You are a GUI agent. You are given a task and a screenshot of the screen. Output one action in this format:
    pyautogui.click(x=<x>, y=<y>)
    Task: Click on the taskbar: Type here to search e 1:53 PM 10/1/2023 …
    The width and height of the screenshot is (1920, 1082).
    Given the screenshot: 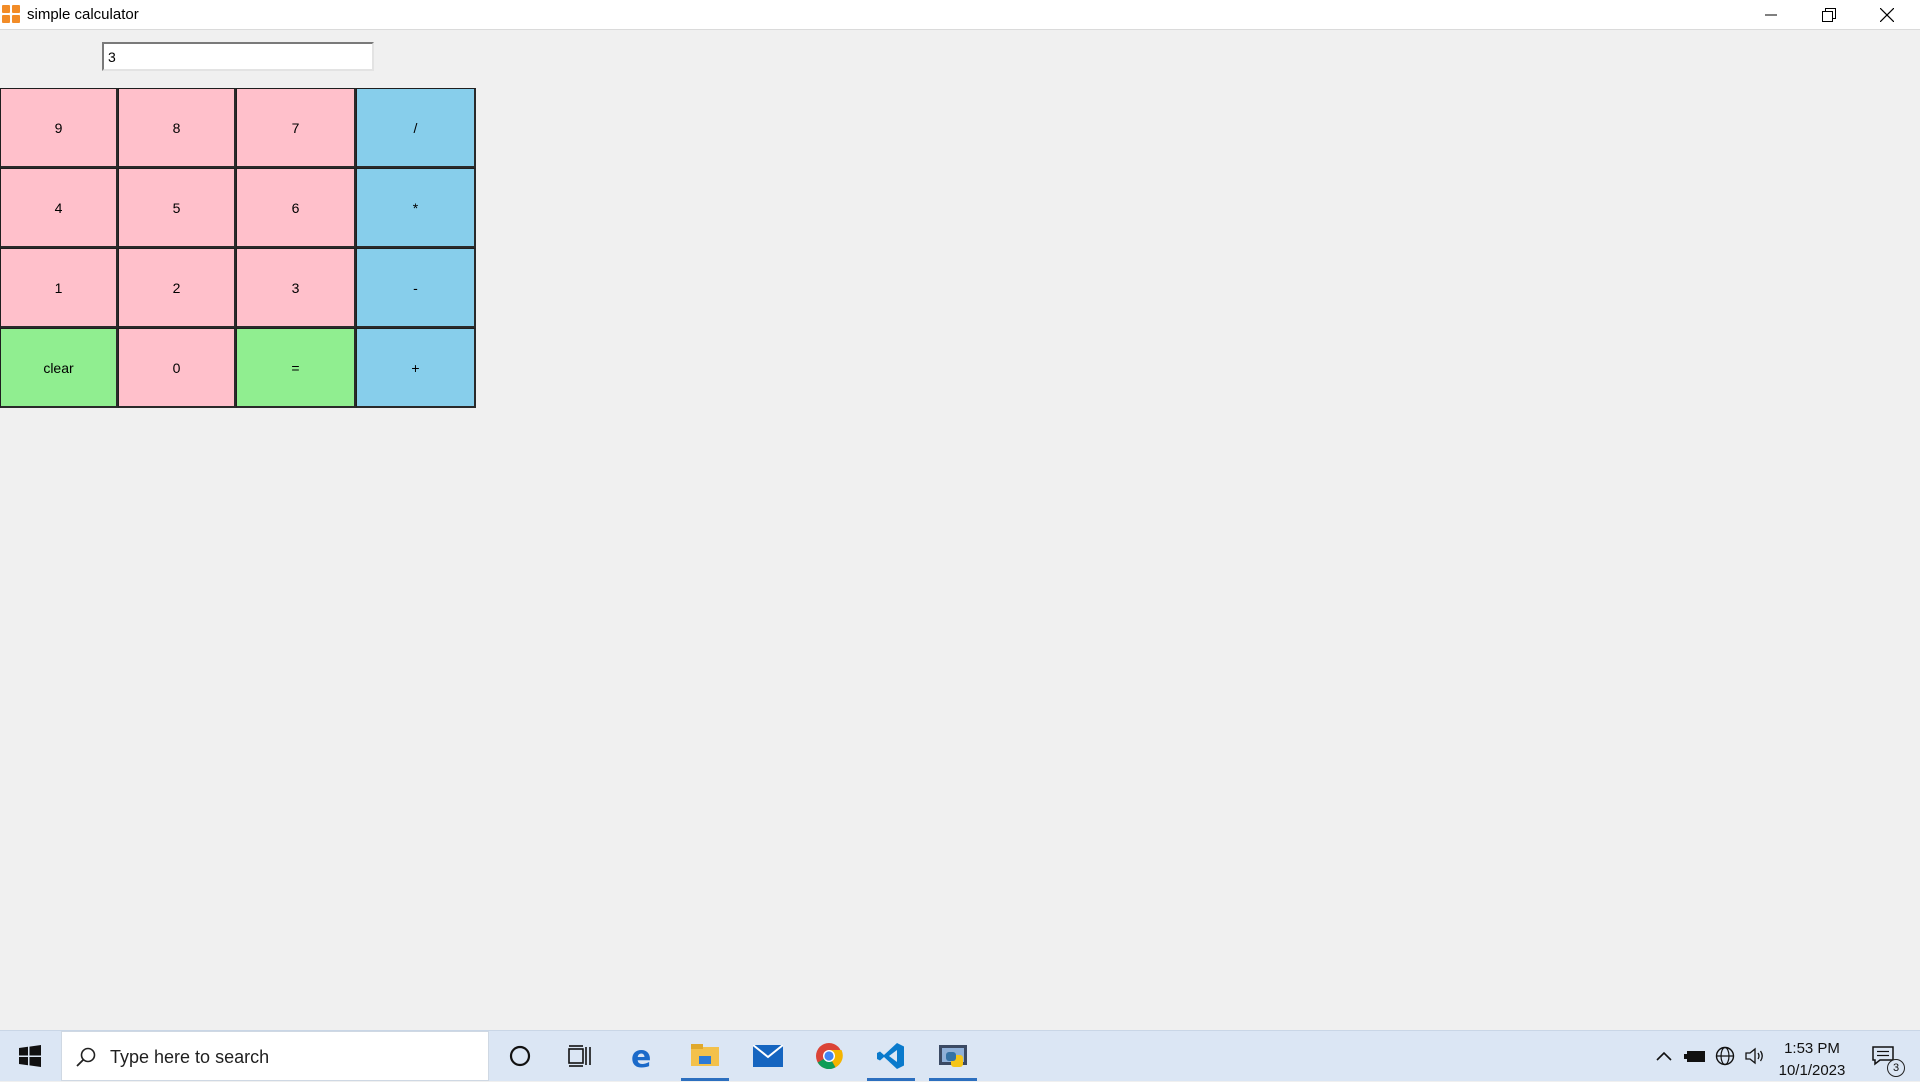 What is the action you would take?
    pyautogui.click(x=960, y=1055)
    